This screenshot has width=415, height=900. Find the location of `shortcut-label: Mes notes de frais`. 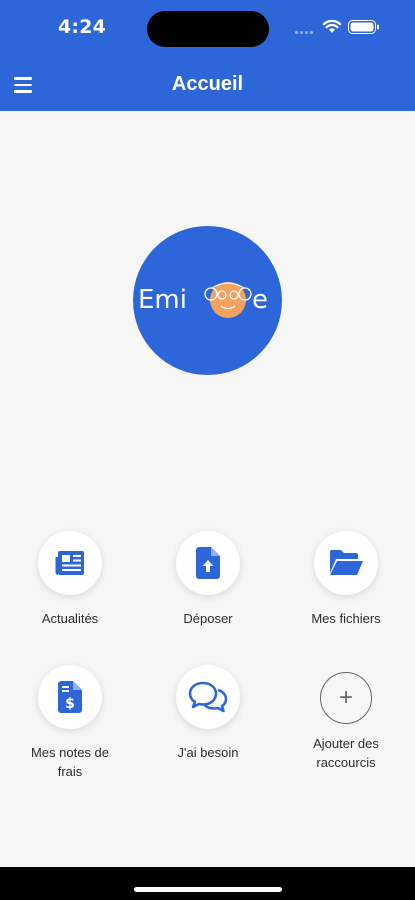

shortcut-label: Mes notes de frais is located at coordinates (70, 762).